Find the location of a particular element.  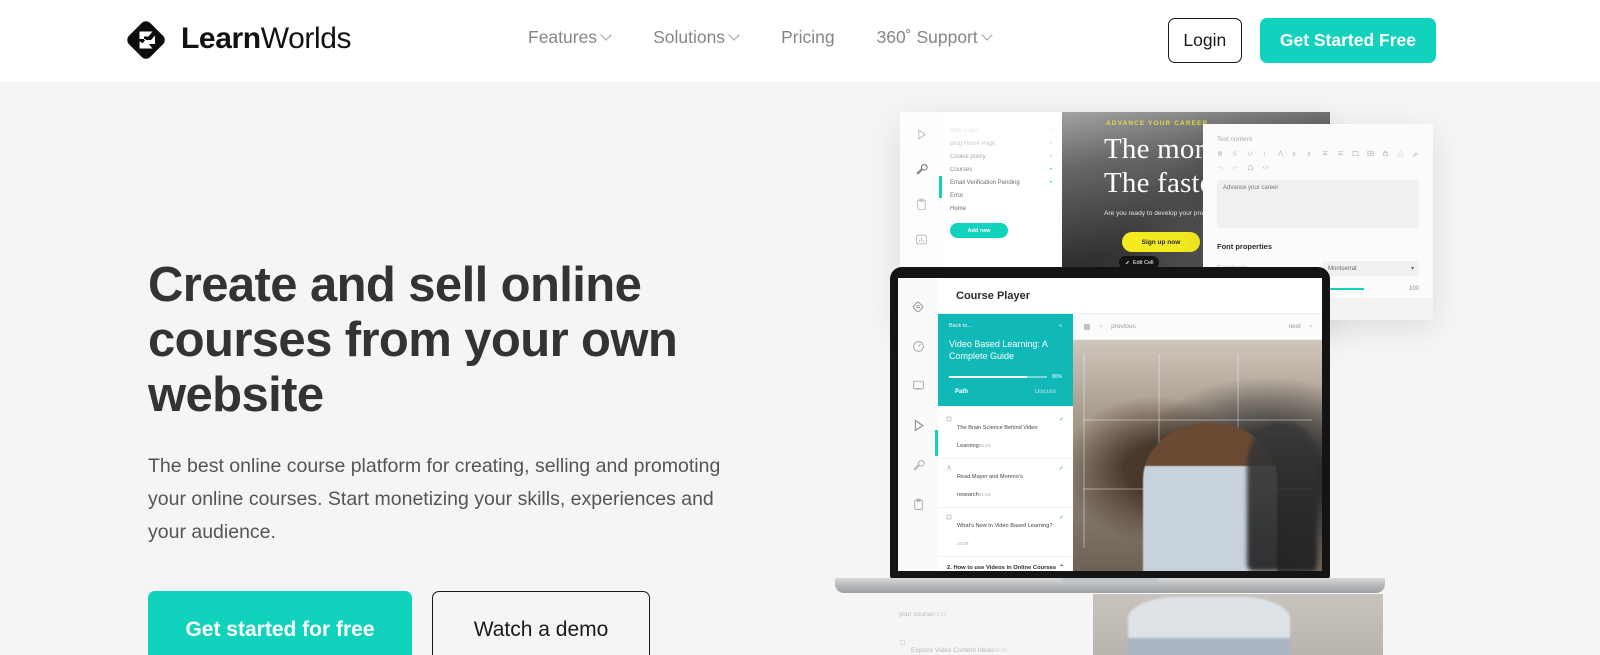

subscript-icon is located at coordinates (1310, 153).